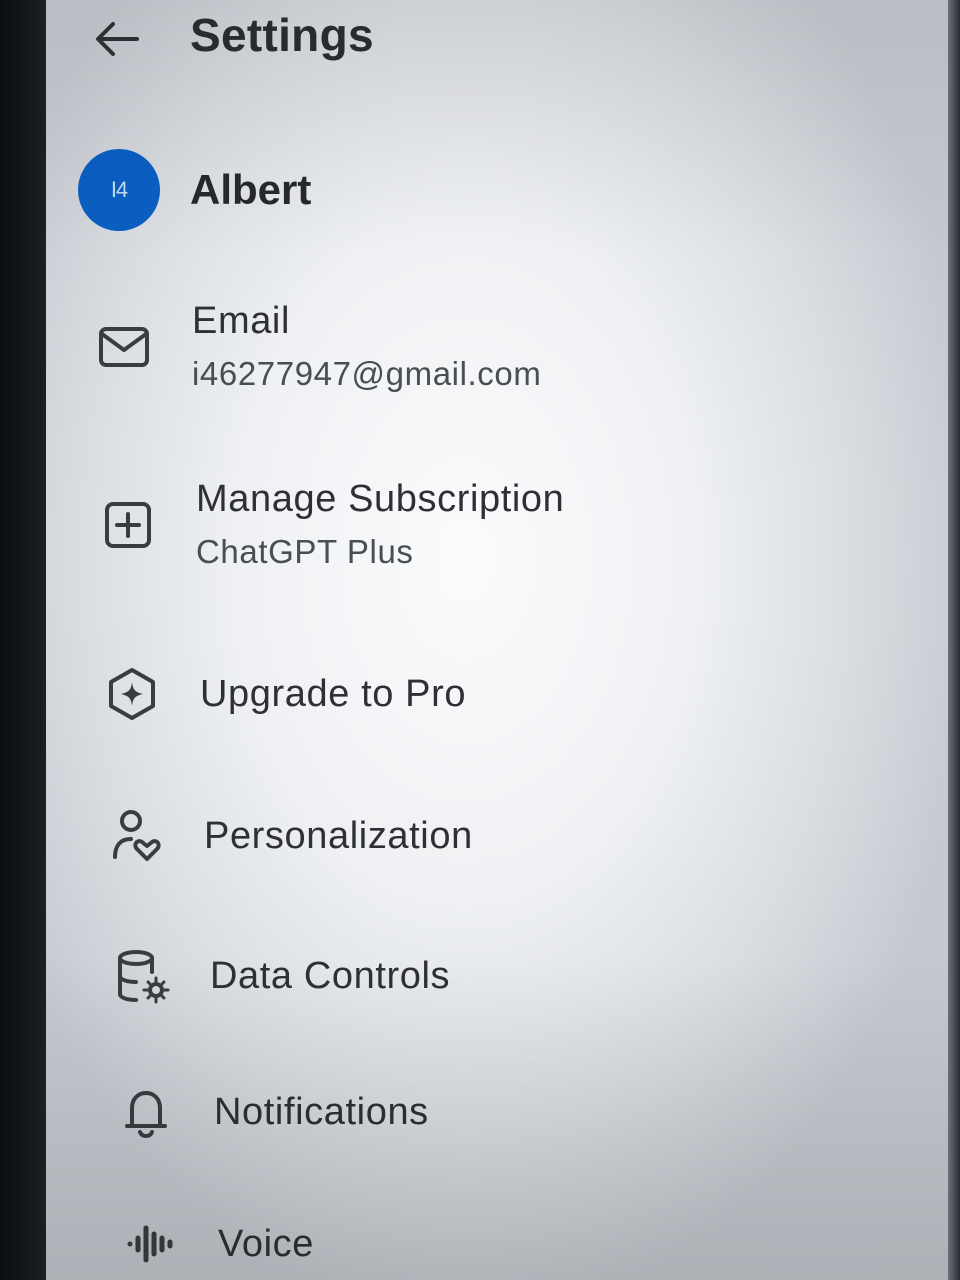 The width and height of the screenshot is (960, 1280). Describe the element at coordinates (217, 1244) in the screenshot. I see `menu-item-voice: Voice` at that location.